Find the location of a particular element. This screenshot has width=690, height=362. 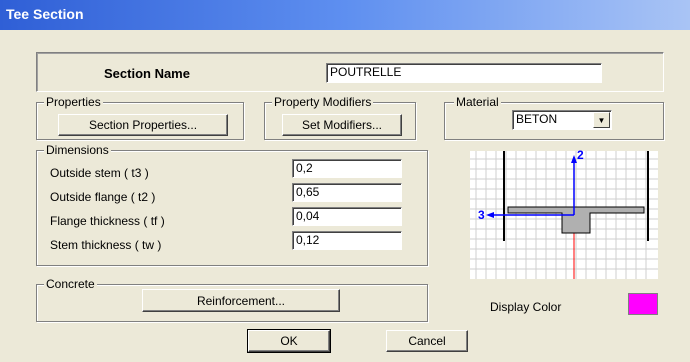

axis-label-horizontal: 3 is located at coordinates (481, 215).